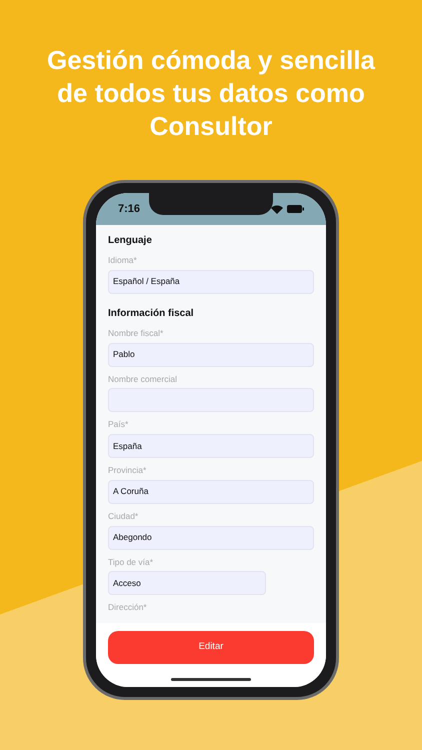 The width and height of the screenshot is (422, 750). Describe the element at coordinates (211, 354) in the screenshot. I see `input-field: Pablo` at that location.